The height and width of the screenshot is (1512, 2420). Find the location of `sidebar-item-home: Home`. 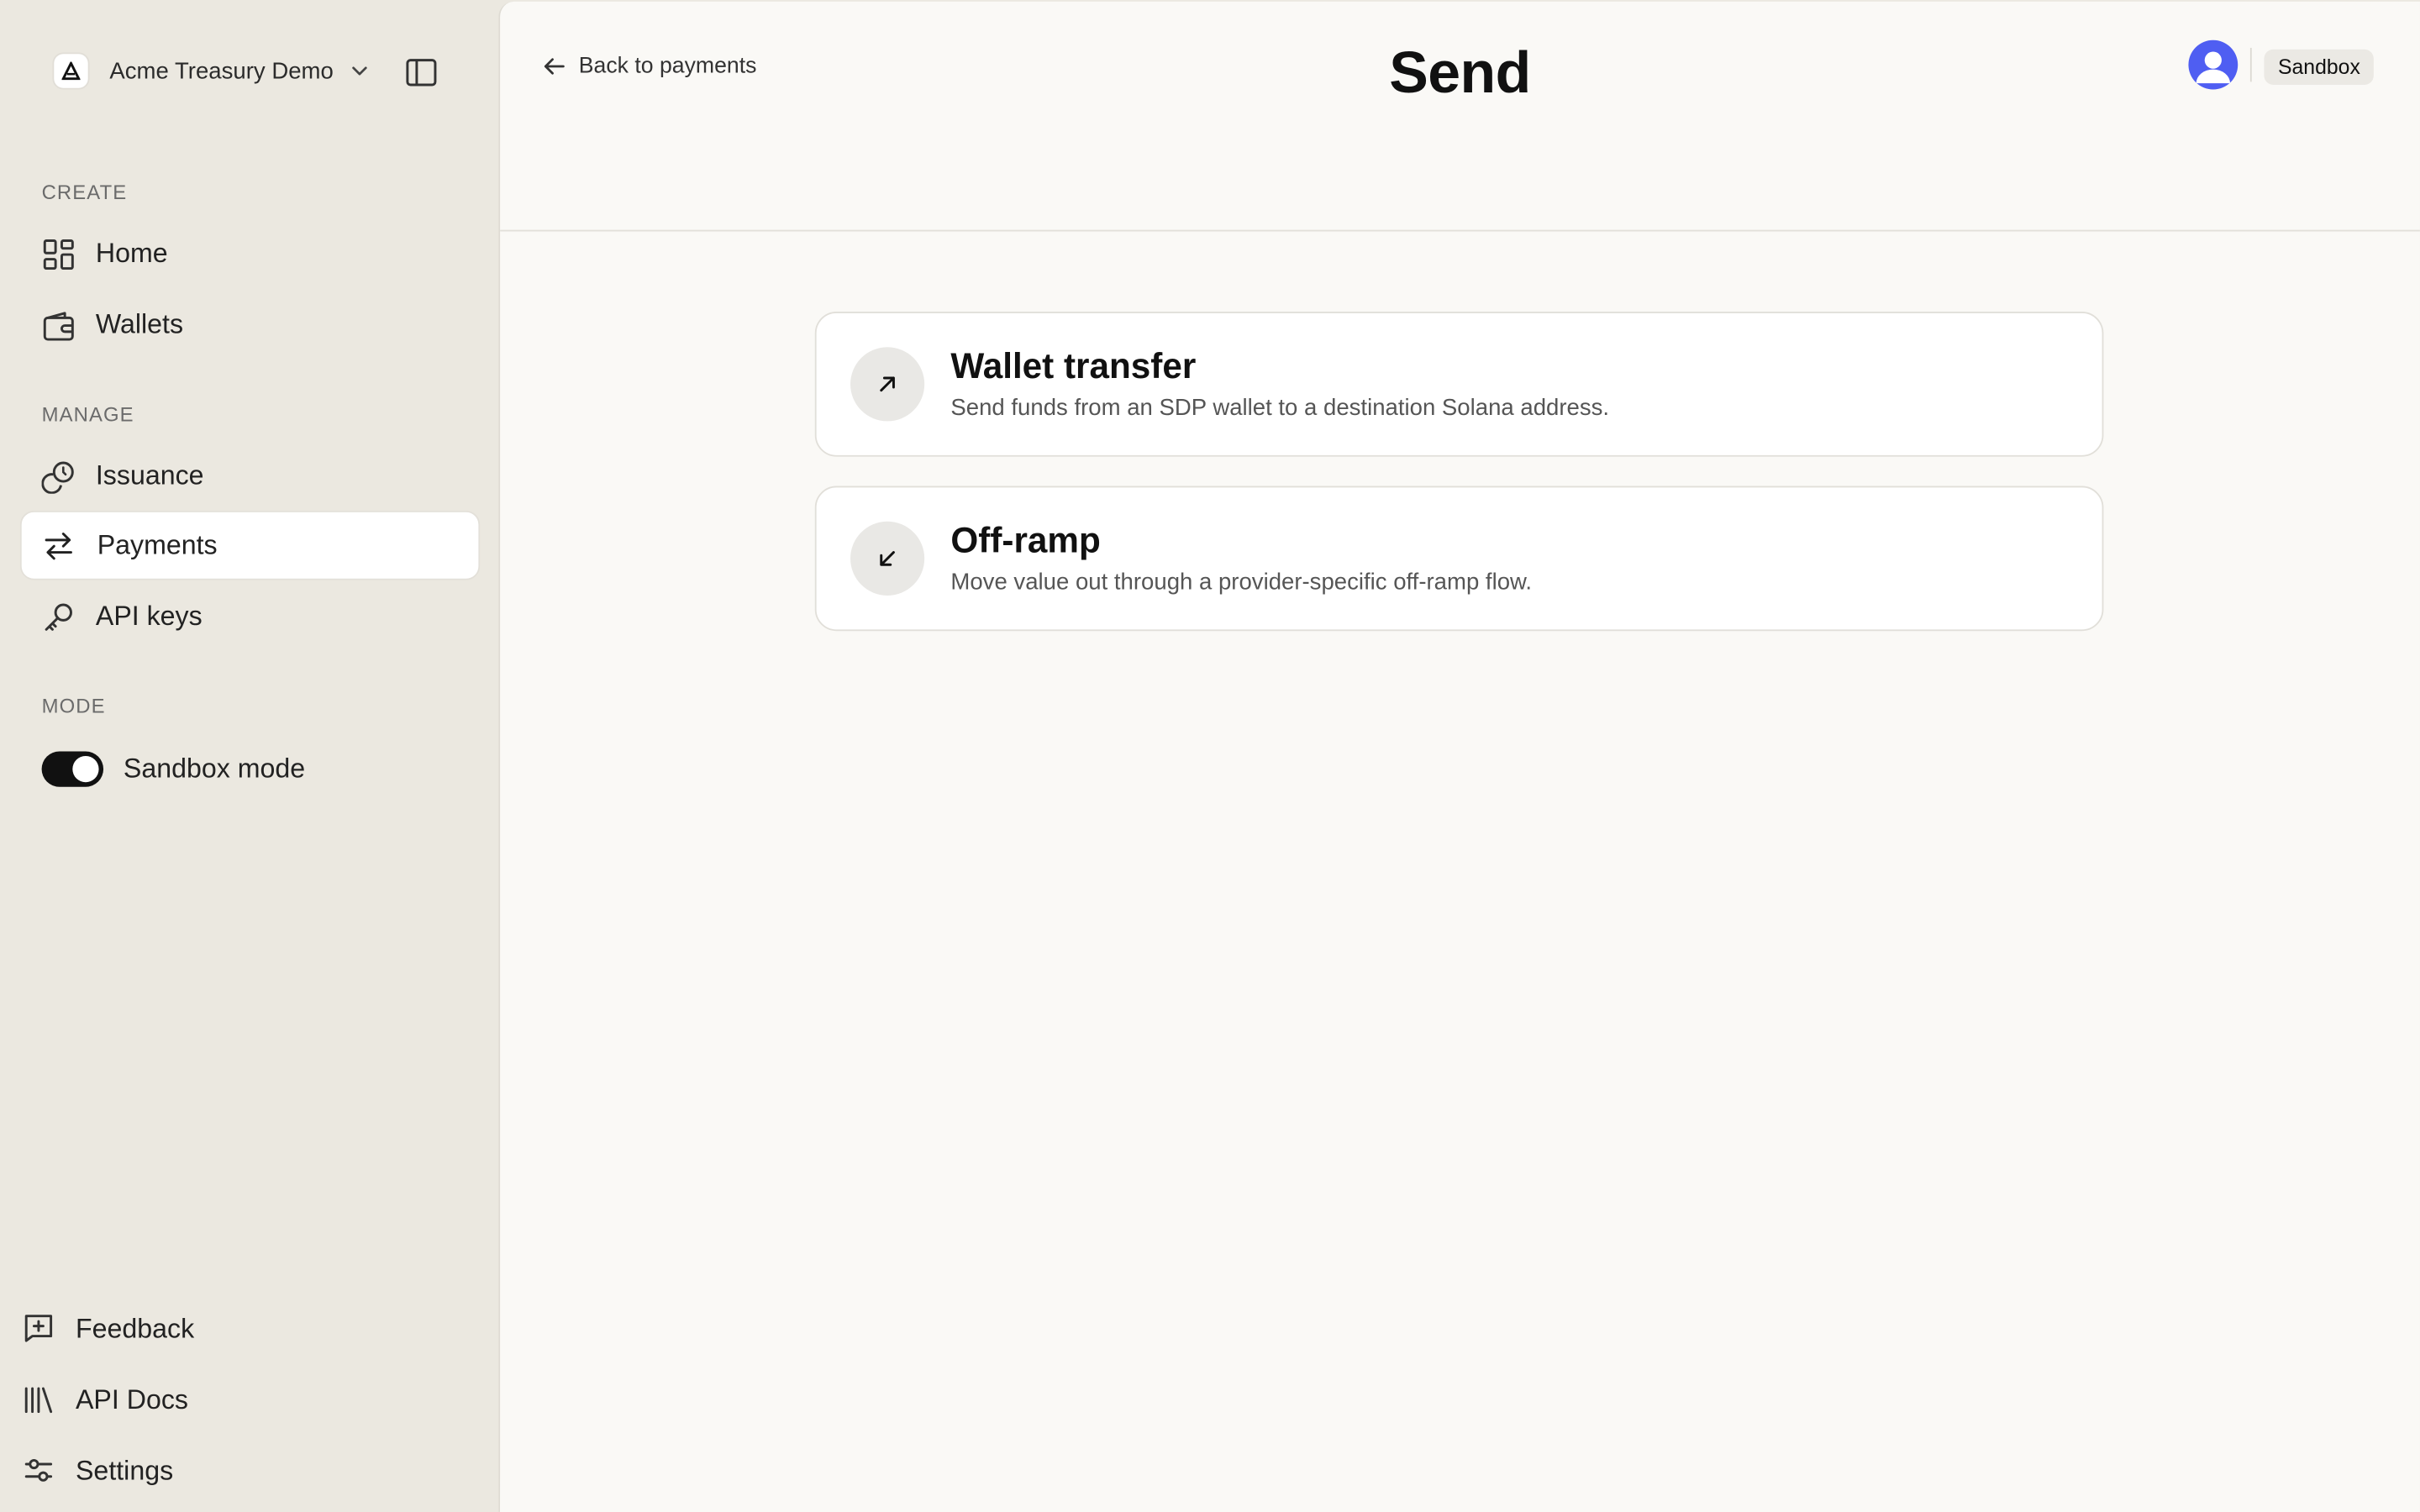

sidebar-item-home: Home is located at coordinates (250, 254).